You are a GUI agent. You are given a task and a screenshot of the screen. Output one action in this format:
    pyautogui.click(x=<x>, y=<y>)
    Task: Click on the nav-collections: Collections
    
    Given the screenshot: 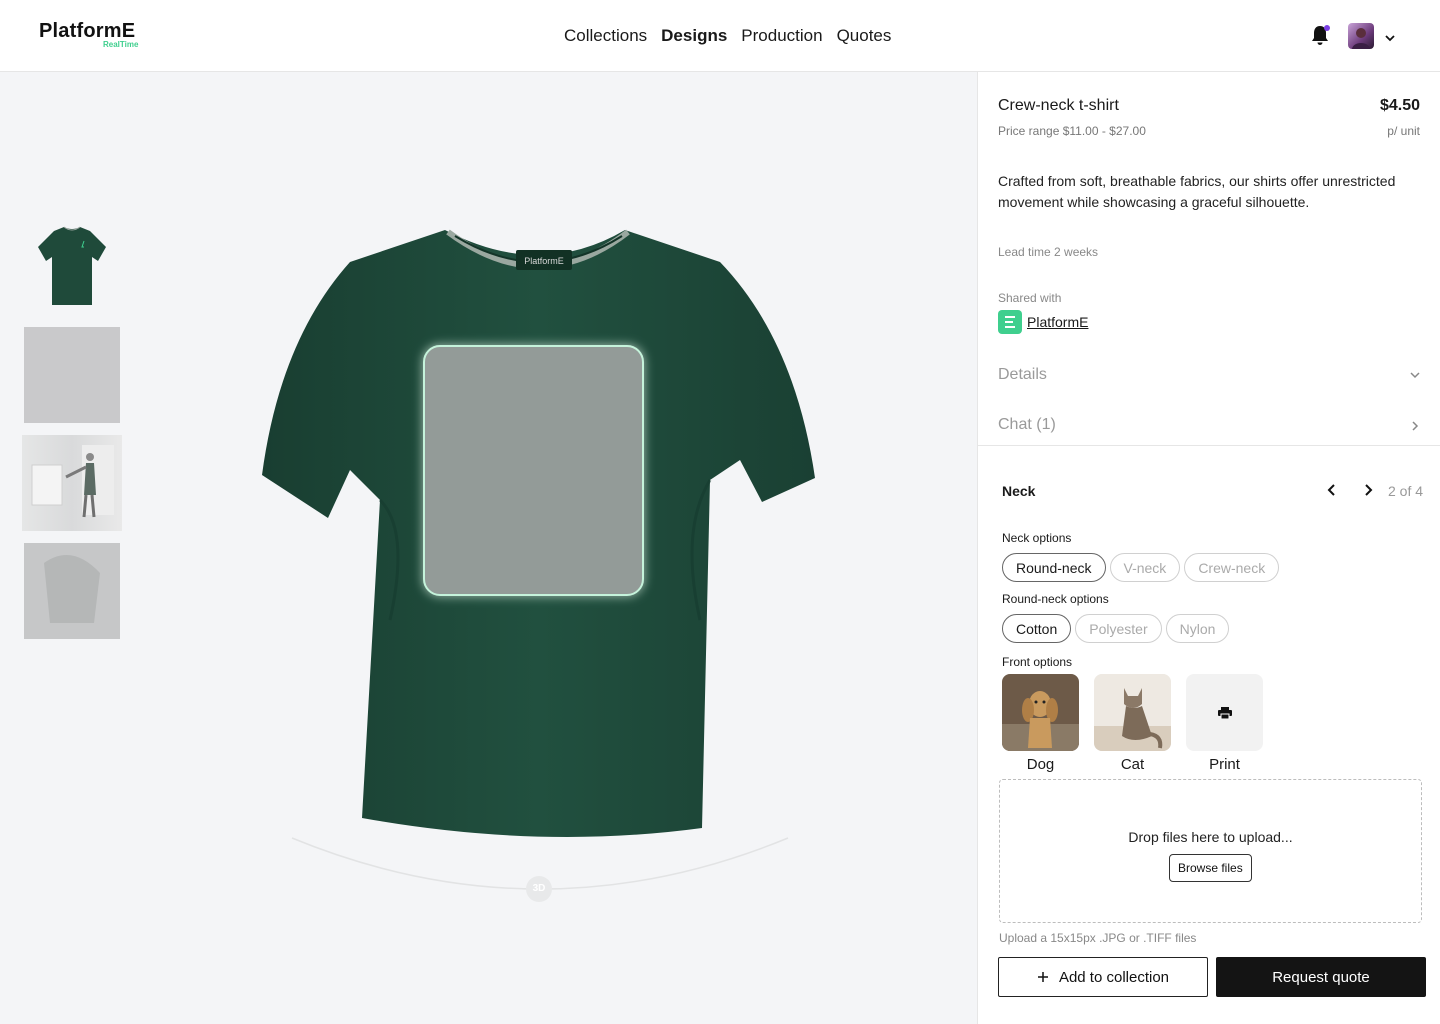 What is the action you would take?
    pyautogui.click(x=605, y=36)
    